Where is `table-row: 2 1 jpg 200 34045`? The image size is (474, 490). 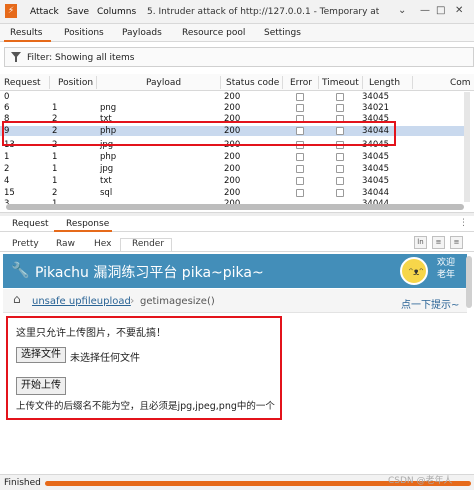
table-row: 2 1 jpg 200 34045 is located at coordinates (232, 169).